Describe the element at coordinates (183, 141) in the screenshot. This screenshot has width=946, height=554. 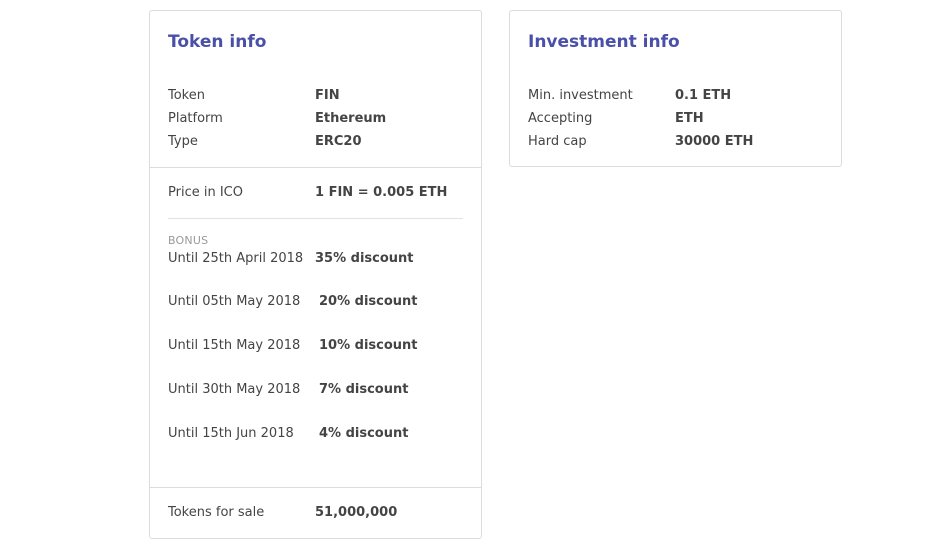
I see `type-label: Type` at that location.